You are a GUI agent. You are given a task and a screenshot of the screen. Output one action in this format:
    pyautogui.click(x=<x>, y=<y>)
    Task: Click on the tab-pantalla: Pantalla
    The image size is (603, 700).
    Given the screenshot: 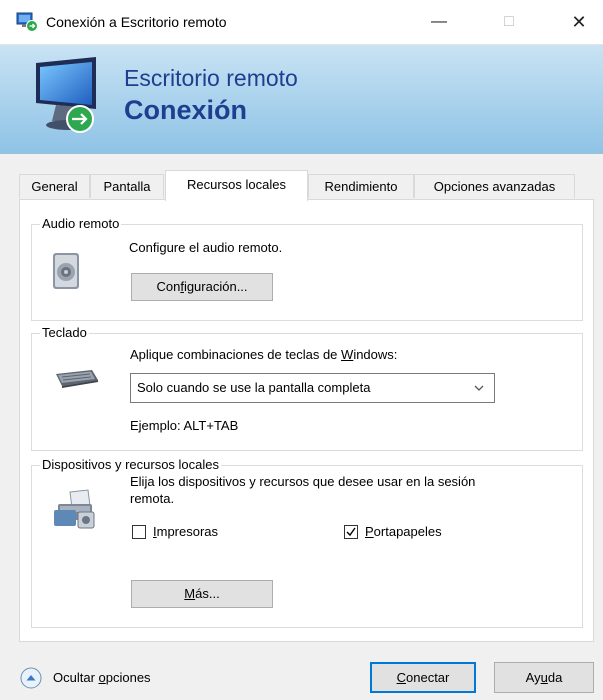 What is the action you would take?
    pyautogui.click(x=127, y=186)
    